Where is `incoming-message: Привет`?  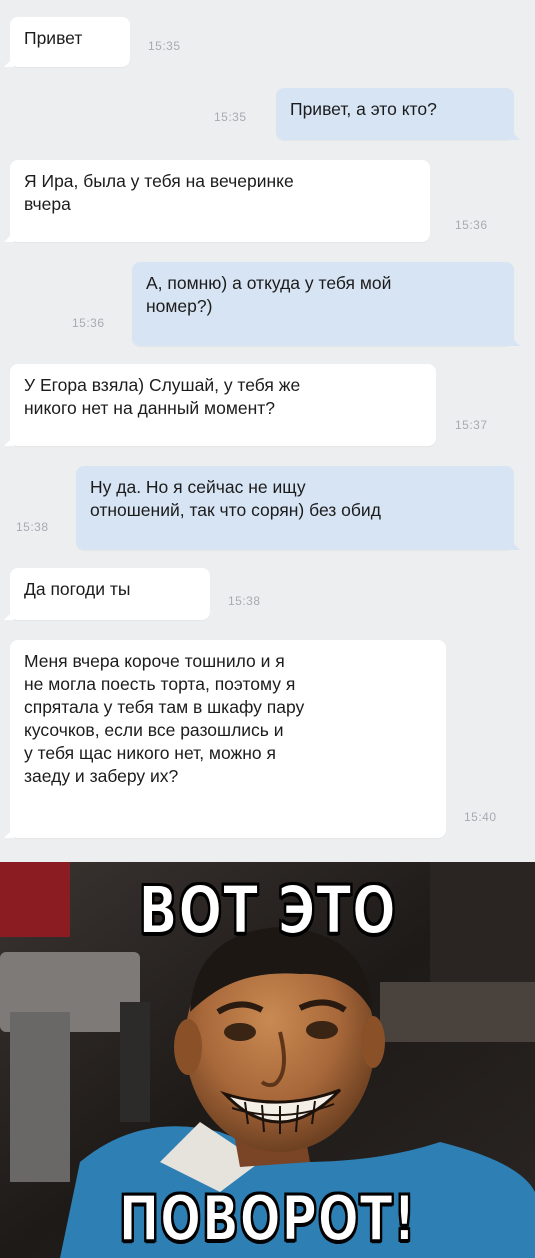 incoming-message: Привет is located at coordinates (67, 42).